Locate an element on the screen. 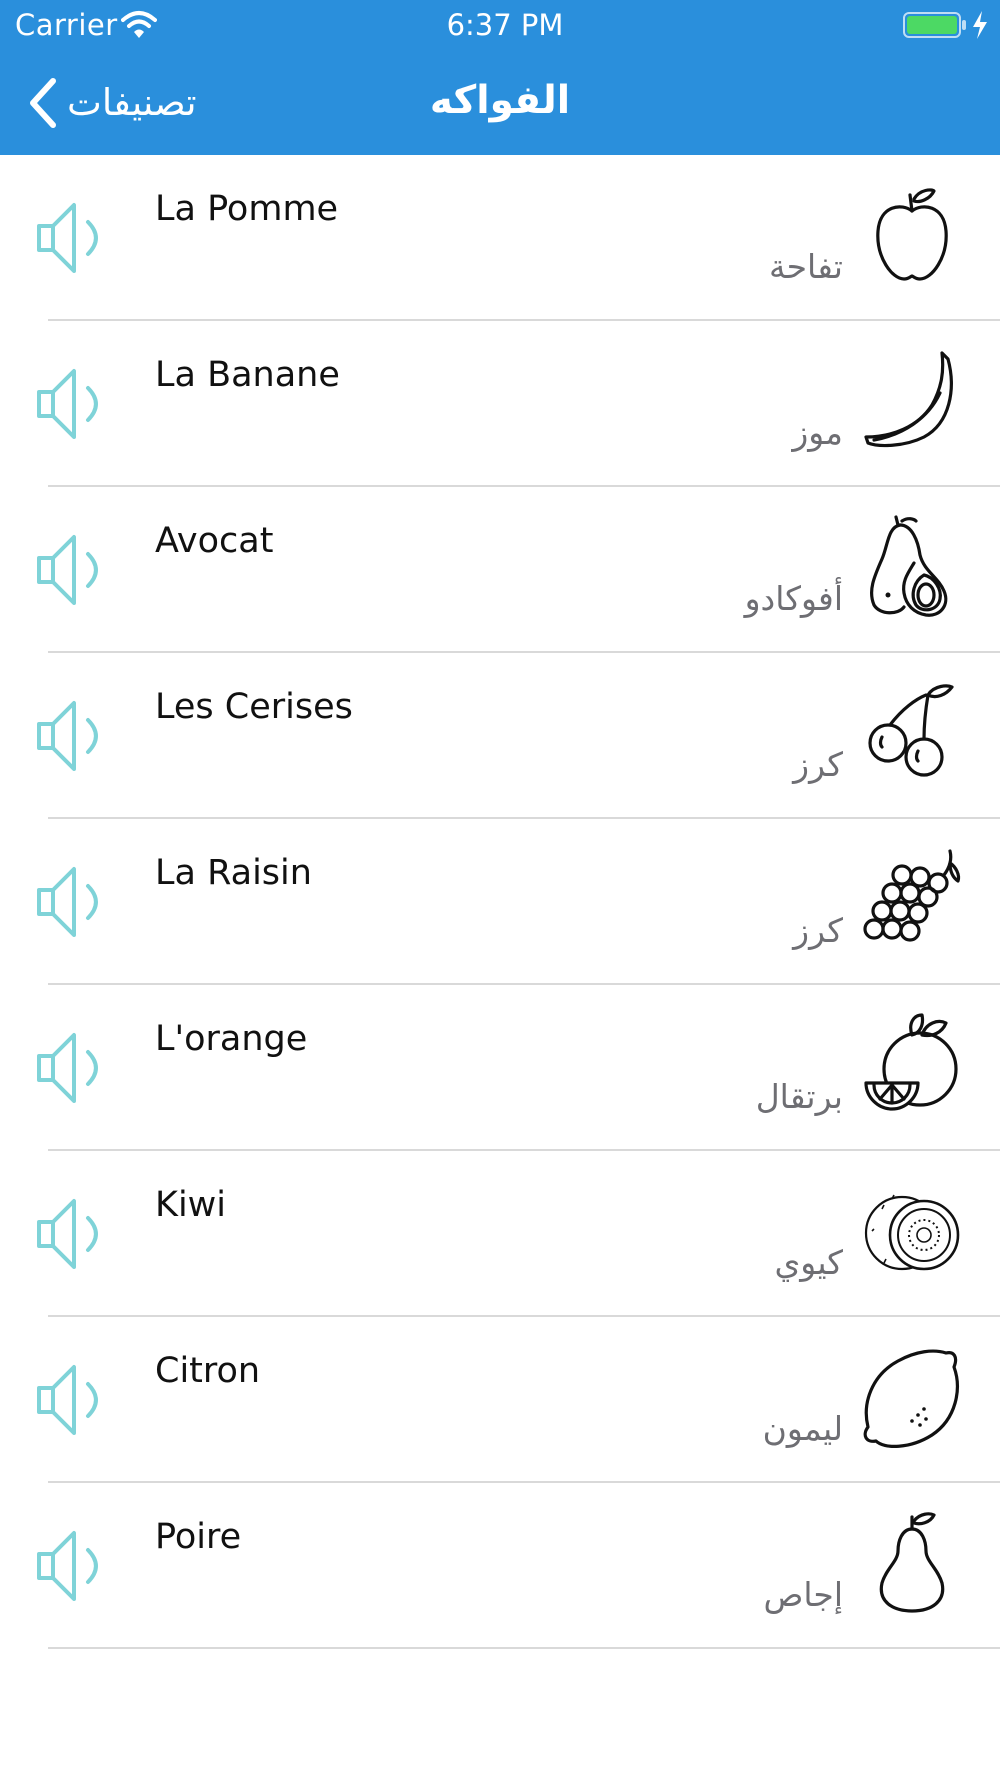 The image size is (1000, 1778). page-title: الفواكه is located at coordinates (500, 100).